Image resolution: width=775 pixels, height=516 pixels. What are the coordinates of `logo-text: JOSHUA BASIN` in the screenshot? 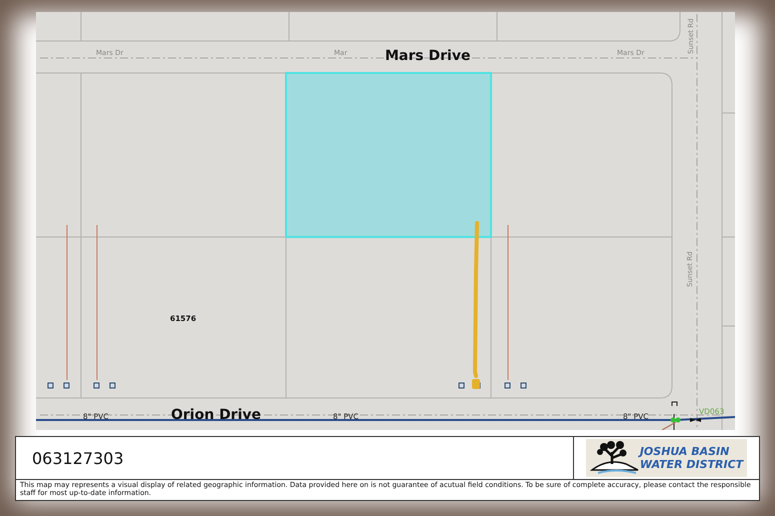 It's located at (685, 451).